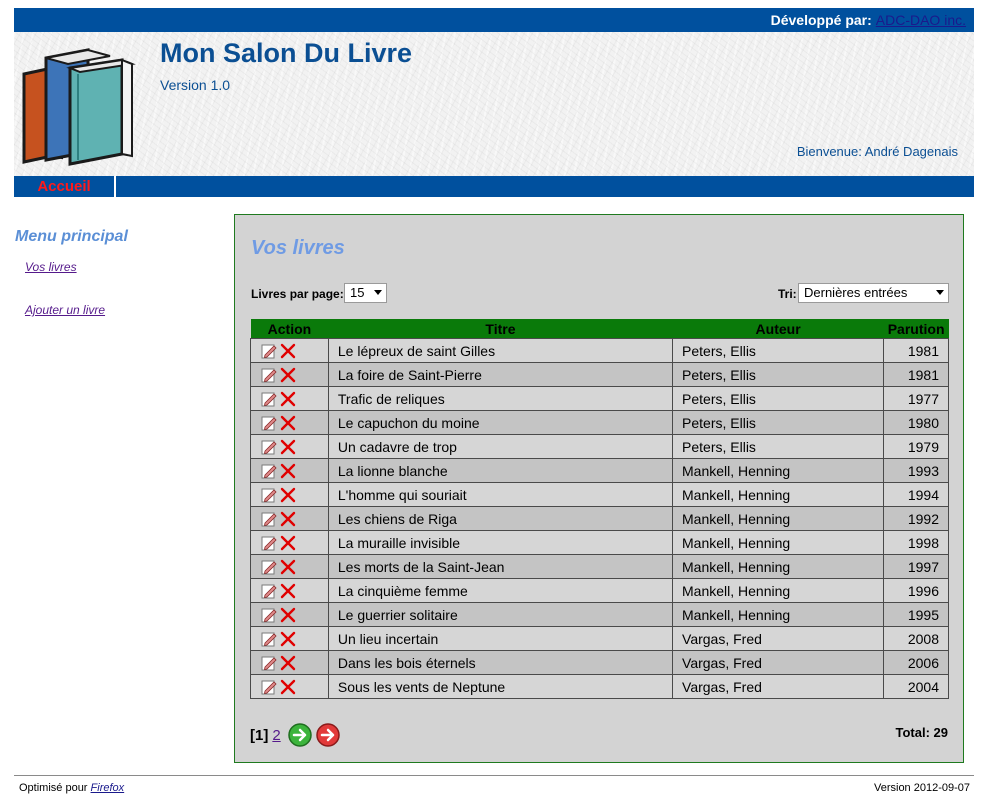 This screenshot has height=810, width=989. Describe the element at coordinates (500, 542) in the screenshot. I see `row-title: La muraille invisible` at that location.